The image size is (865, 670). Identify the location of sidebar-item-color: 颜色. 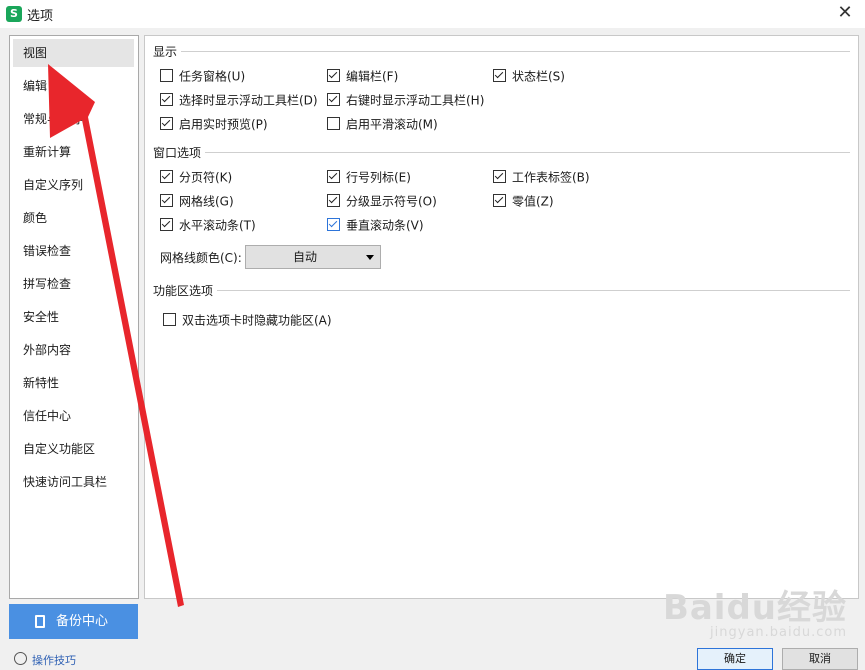
(73, 218).